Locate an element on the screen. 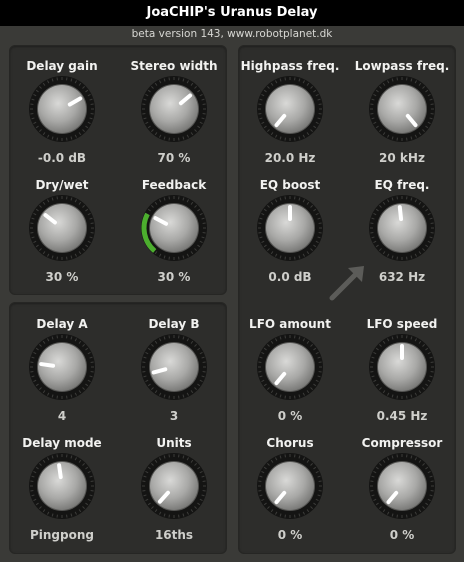  delay-gain-control: Delay gain -0.0 dB is located at coordinates (62, 117).